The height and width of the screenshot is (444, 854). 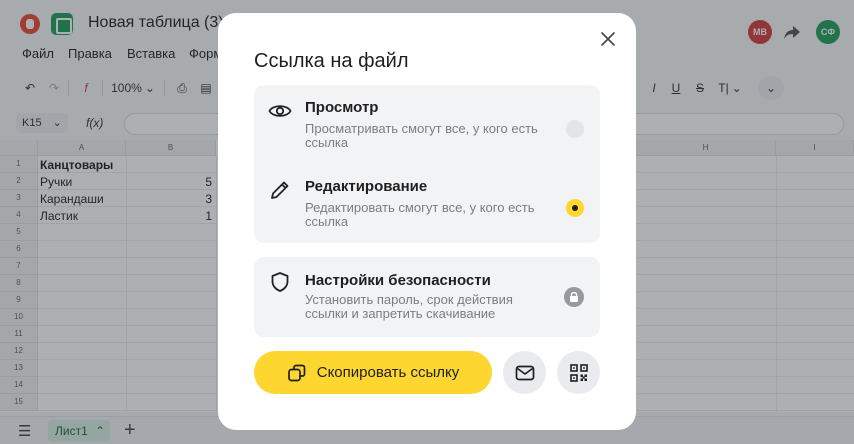 What do you see at coordinates (608, 39) in the screenshot?
I see `close-icon` at bounding box center [608, 39].